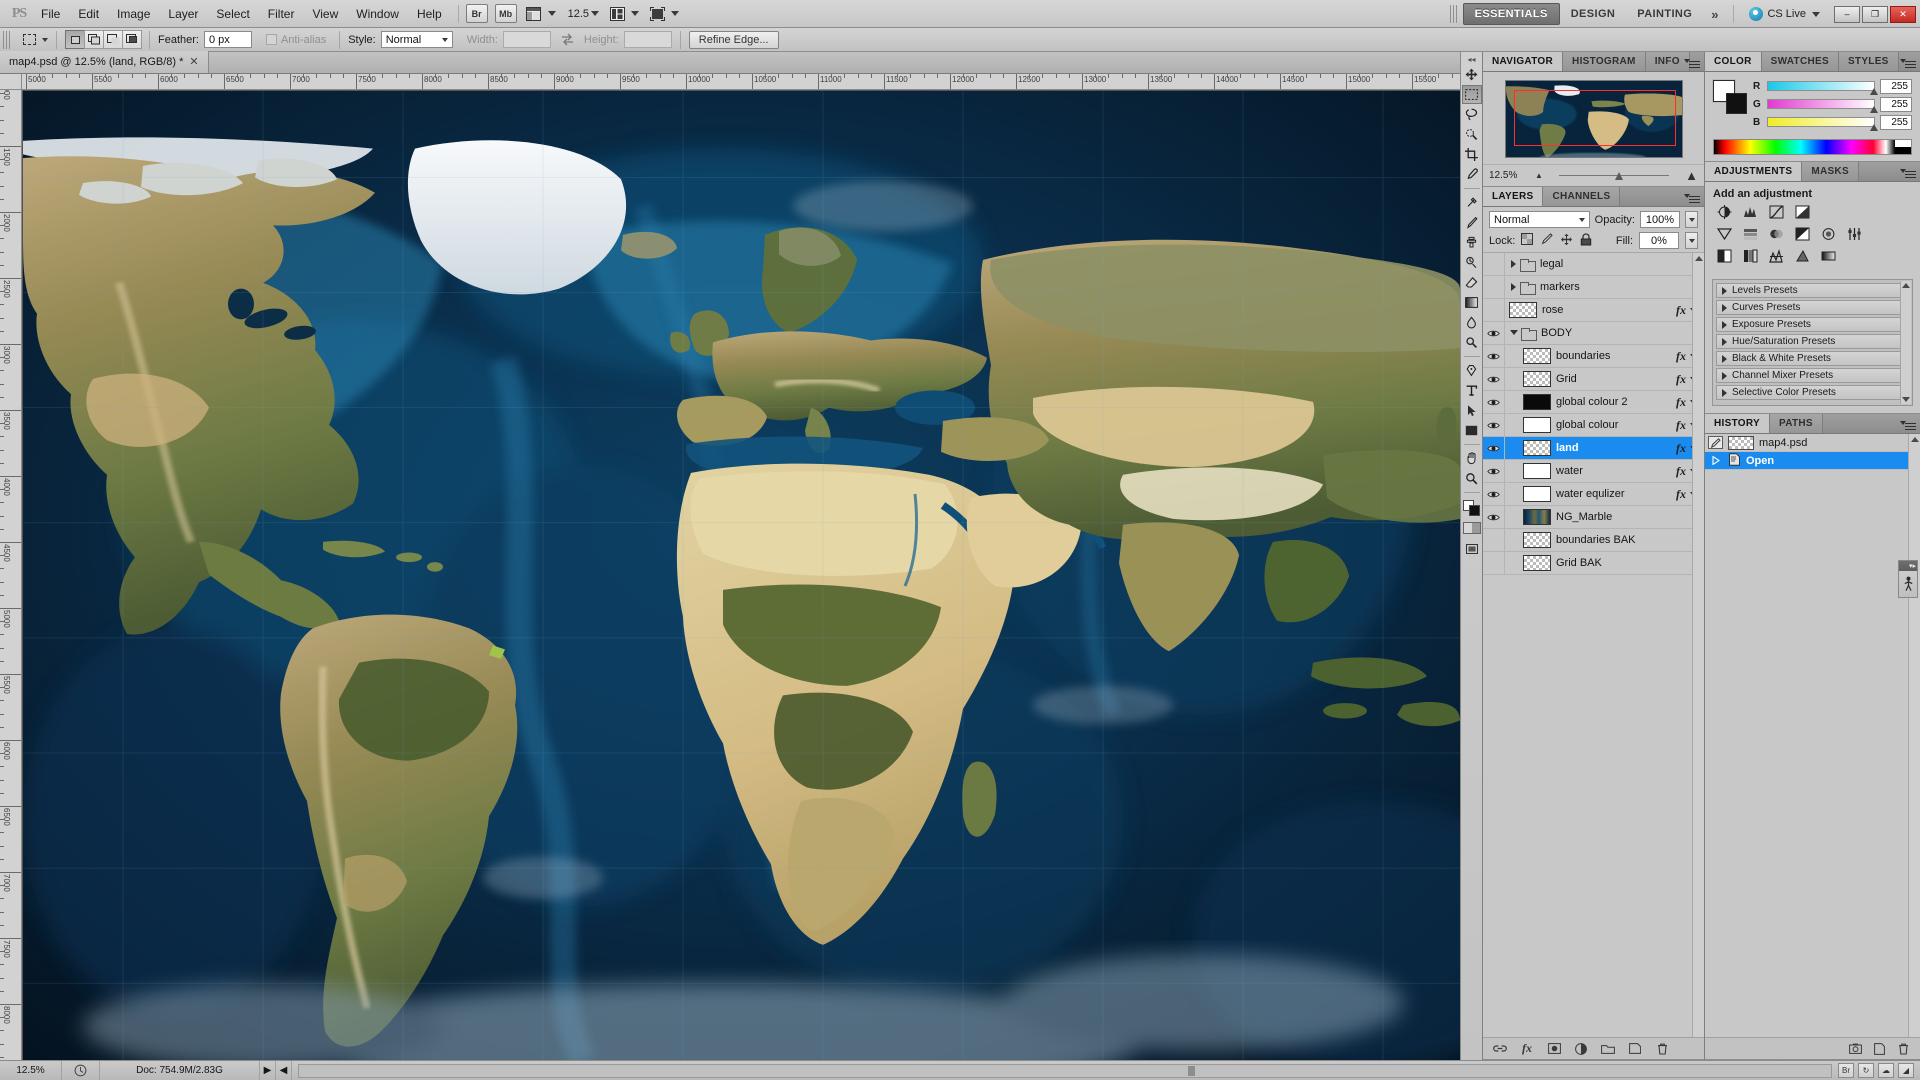 This screenshot has width=1920, height=1080. Describe the element at coordinates (1065, 1070) in the screenshot. I see `horizontal-scrollbar` at that location.